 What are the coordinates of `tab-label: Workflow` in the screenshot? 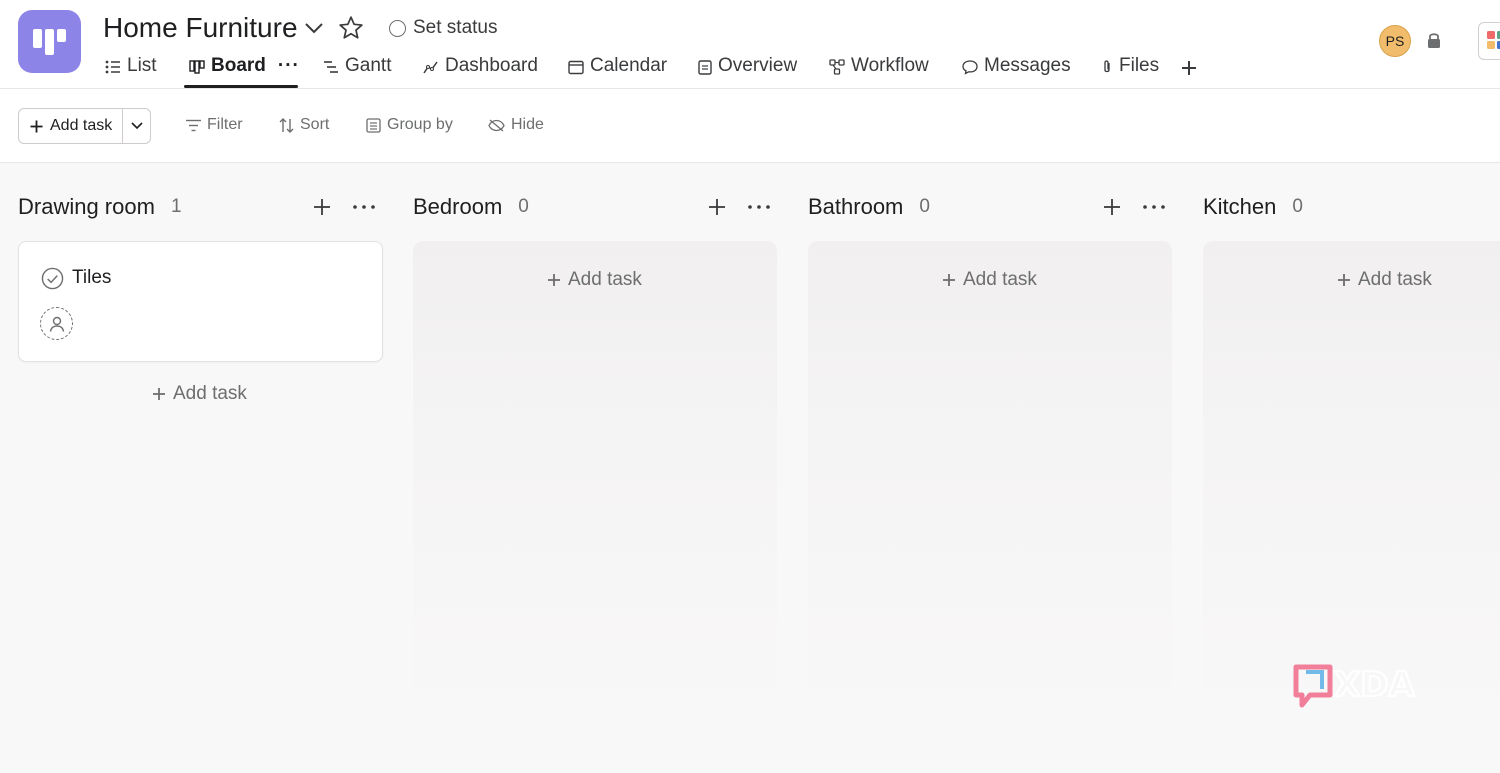 It's located at (890, 65).